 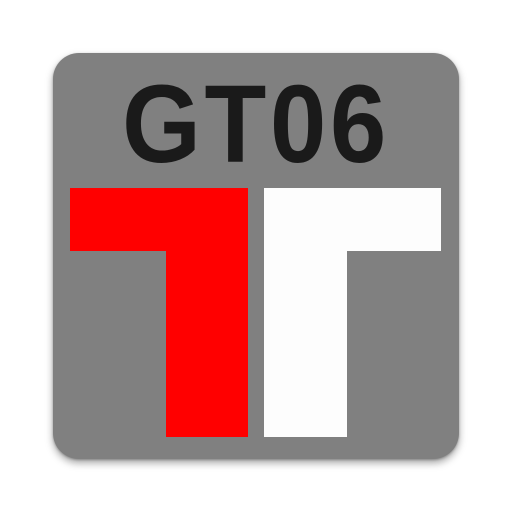 I want to click on red-bar-stem, so click(x=207, y=312).